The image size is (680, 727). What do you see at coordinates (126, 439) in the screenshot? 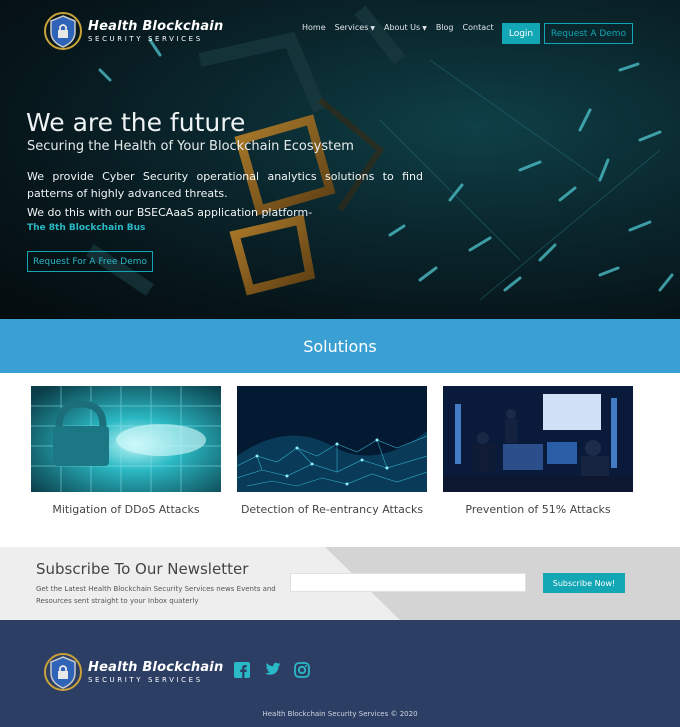
I see `padlock-image` at bounding box center [126, 439].